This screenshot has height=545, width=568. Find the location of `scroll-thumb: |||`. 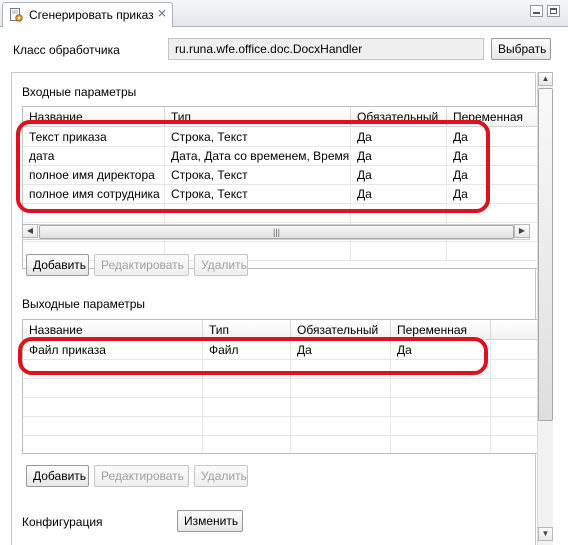

scroll-thumb: ||| is located at coordinates (276, 232).